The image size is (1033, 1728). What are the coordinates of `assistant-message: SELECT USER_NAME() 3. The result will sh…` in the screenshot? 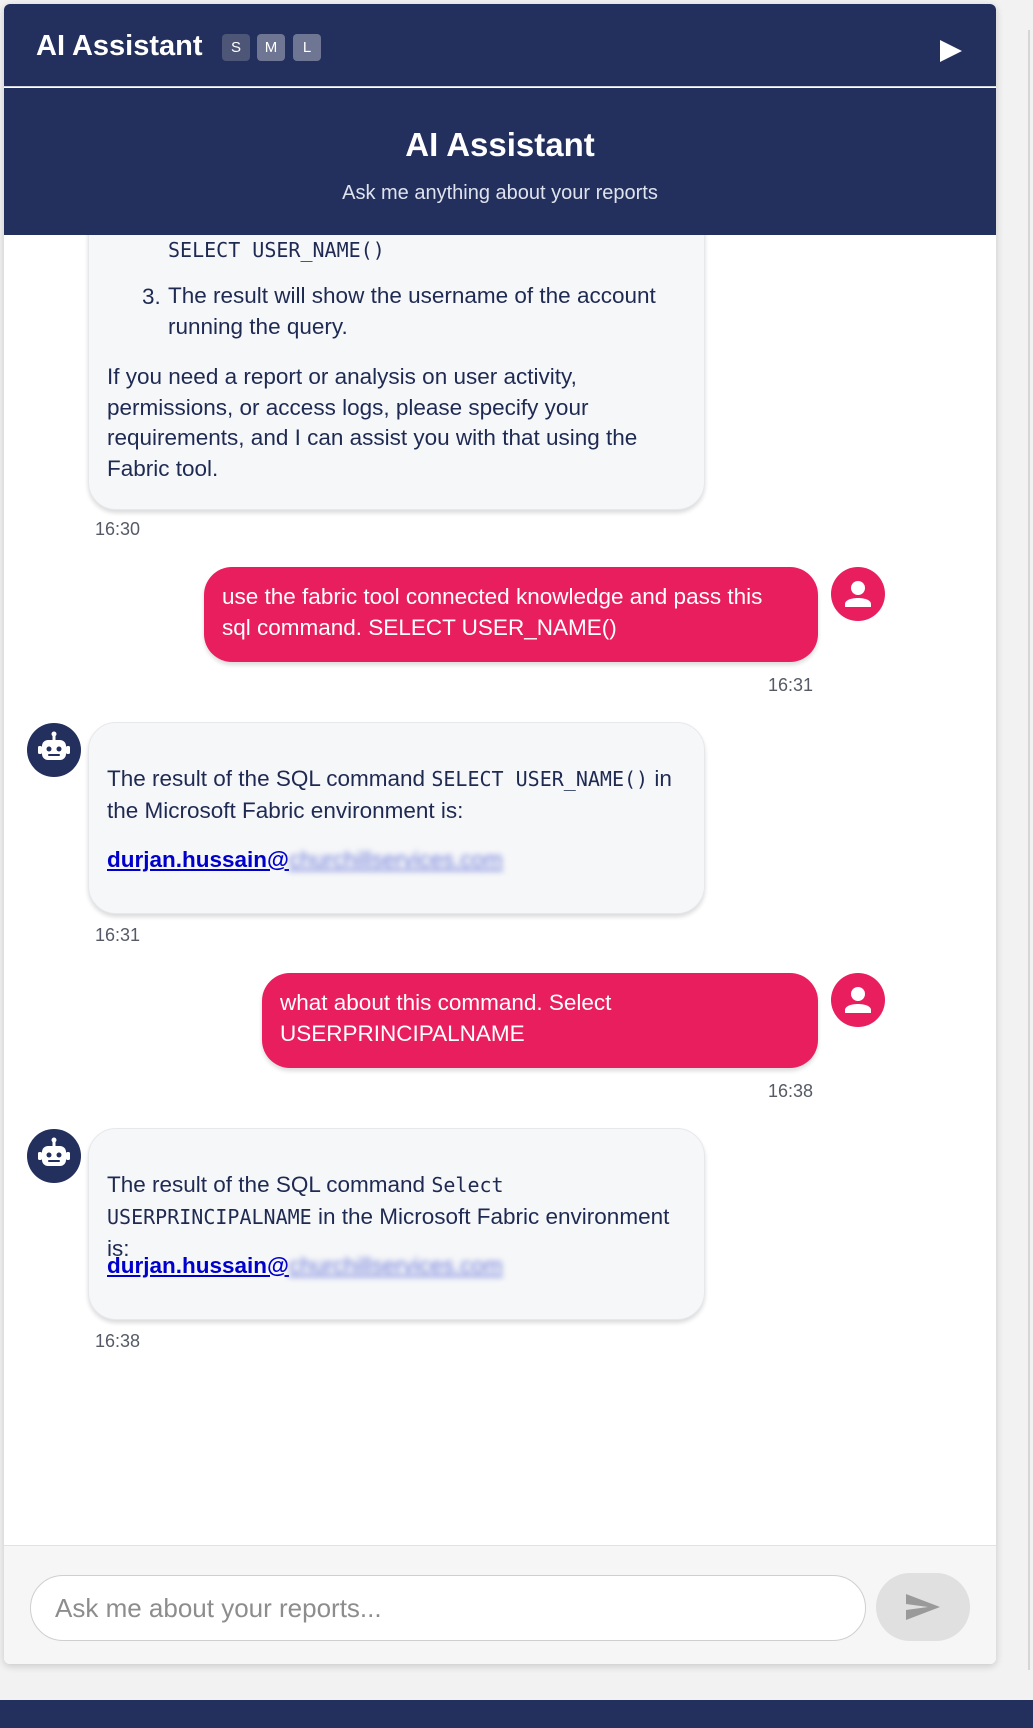 It's located at (396, 372).